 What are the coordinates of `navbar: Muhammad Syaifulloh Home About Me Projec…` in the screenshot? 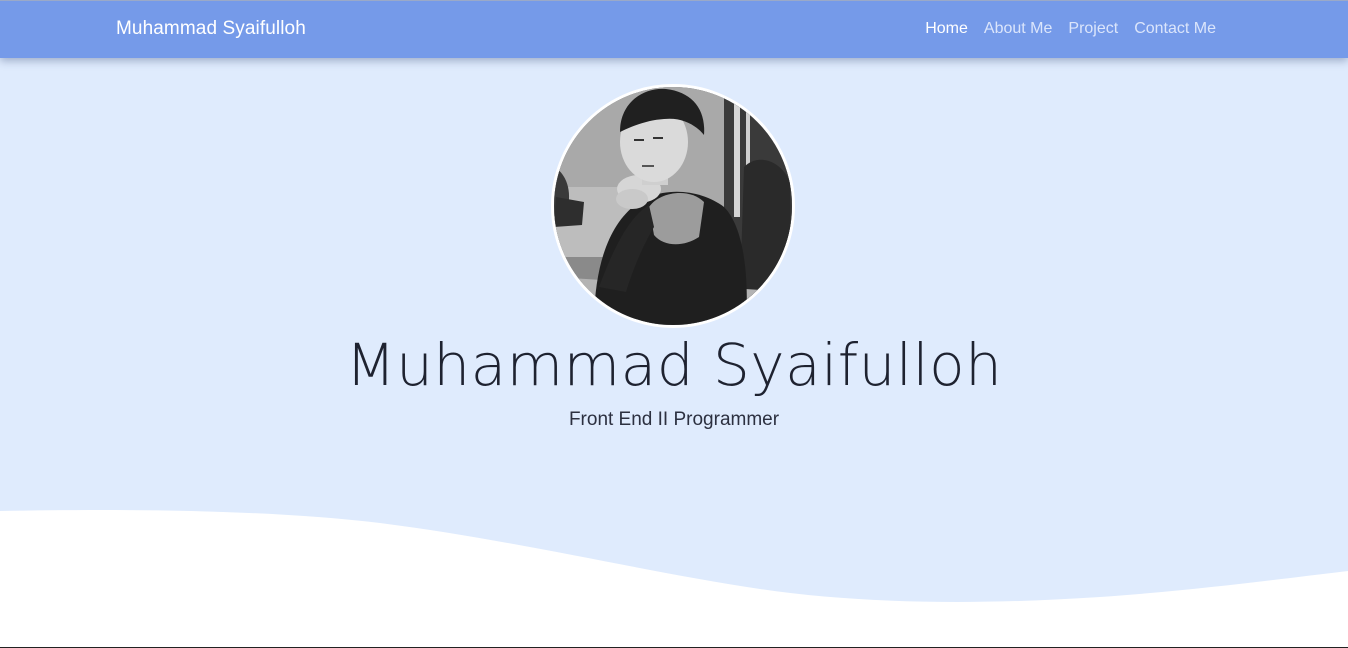 It's located at (674, 29).